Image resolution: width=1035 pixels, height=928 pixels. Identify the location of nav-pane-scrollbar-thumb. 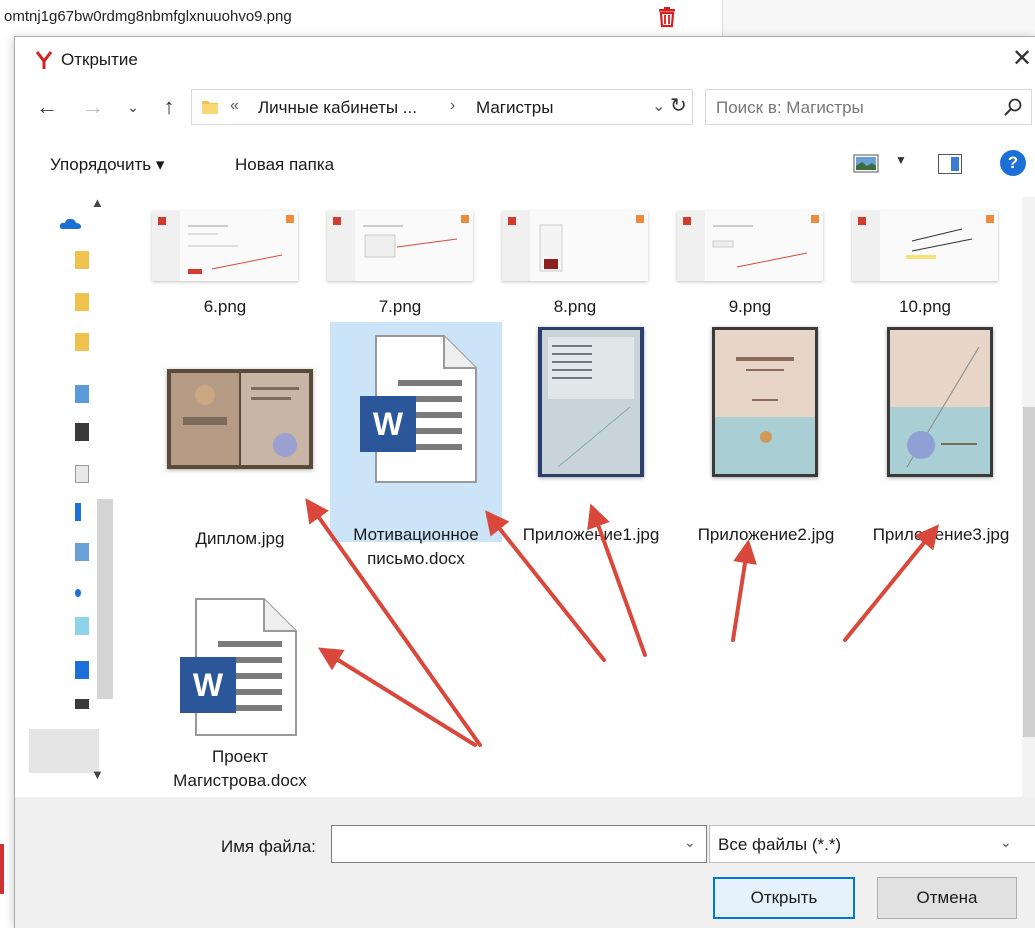
(105, 599).